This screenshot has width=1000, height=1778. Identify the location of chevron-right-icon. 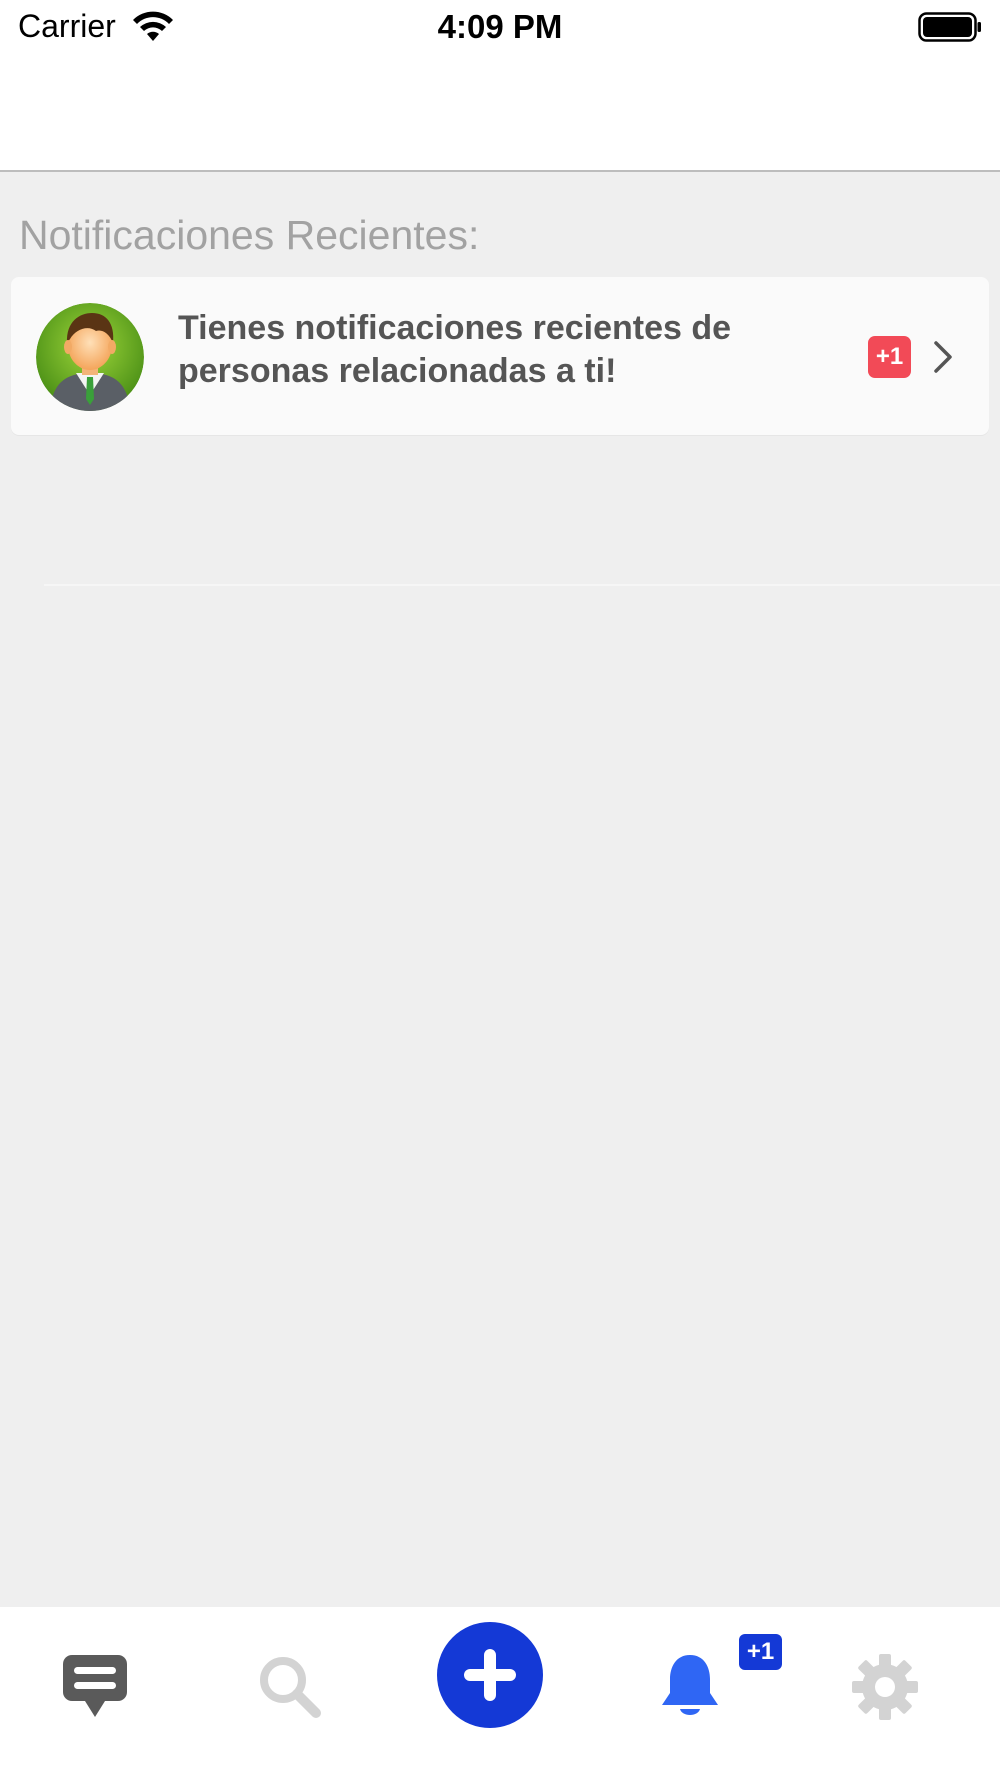
(943, 357).